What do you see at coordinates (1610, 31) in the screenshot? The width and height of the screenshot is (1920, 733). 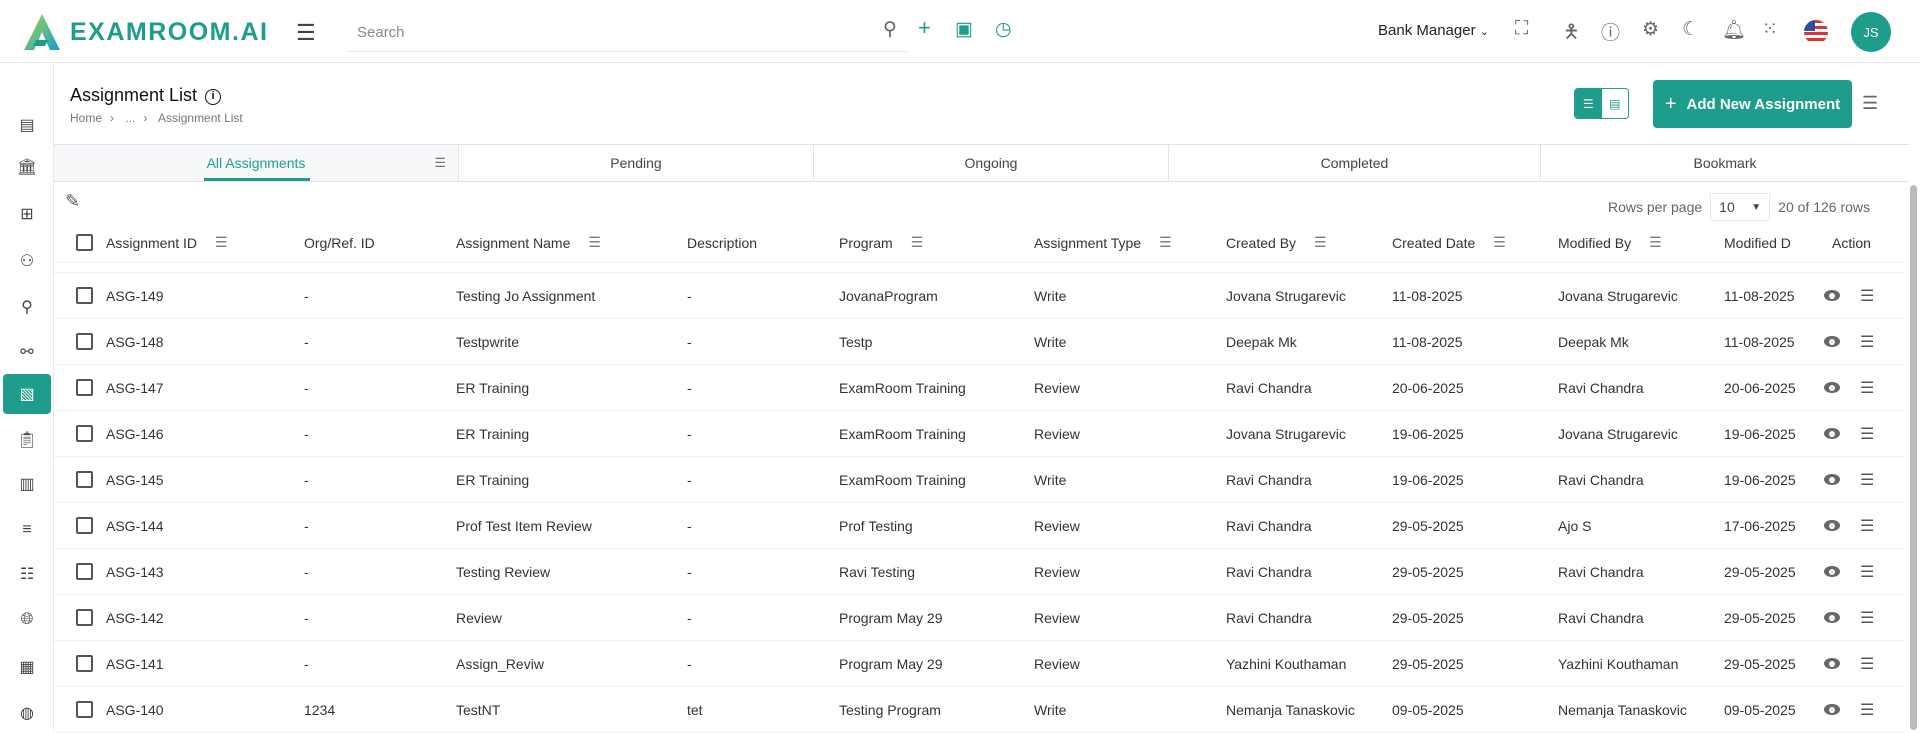 I see `help-icon: ⓘ` at bounding box center [1610, 31].